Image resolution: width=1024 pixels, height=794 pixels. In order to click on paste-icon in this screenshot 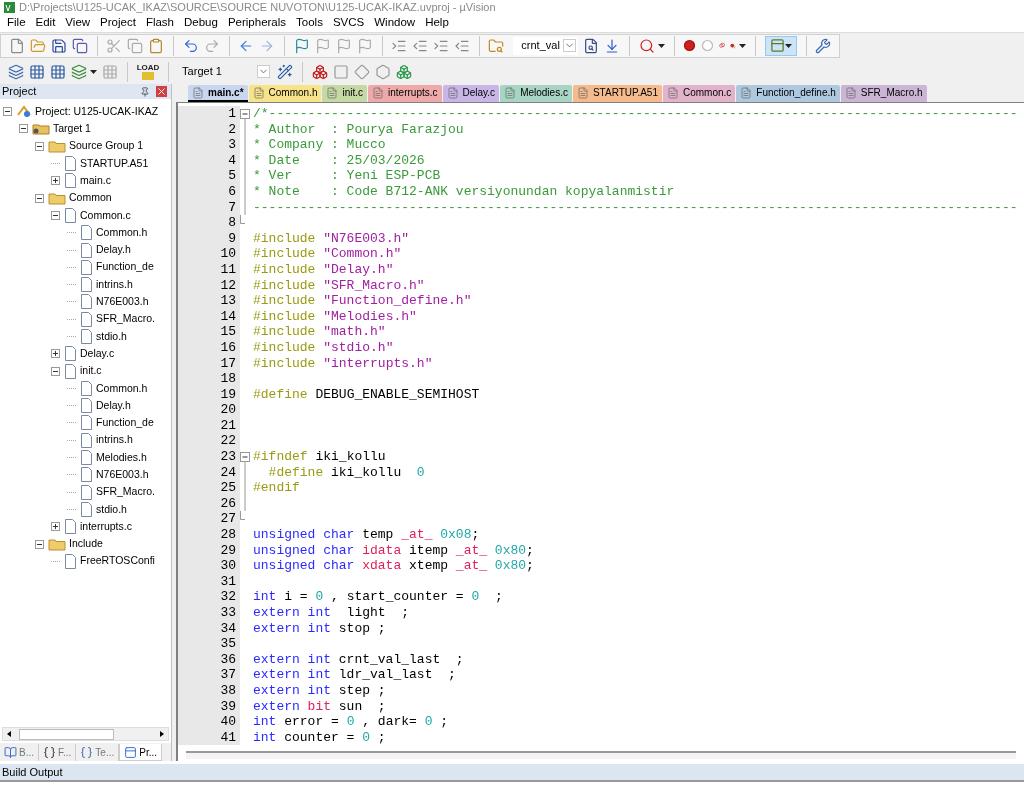, I will do `click(156, 45)`.